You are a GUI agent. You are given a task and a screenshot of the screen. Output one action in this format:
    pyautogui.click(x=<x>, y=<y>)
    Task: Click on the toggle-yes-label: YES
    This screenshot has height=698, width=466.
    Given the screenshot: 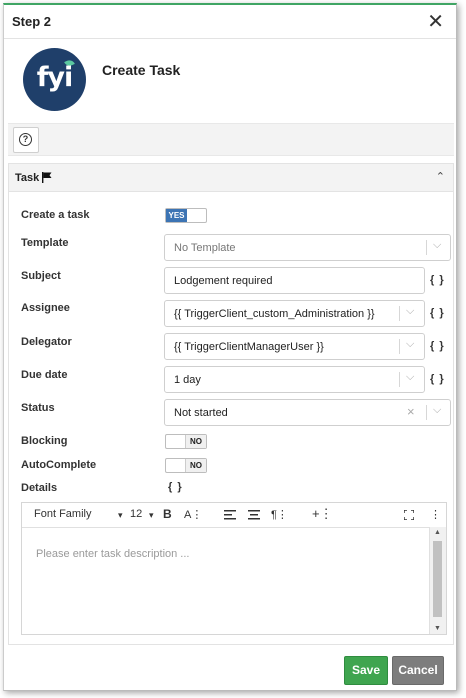 What is the action you would take?
    pyautogui.click(x=176, y=215)
    